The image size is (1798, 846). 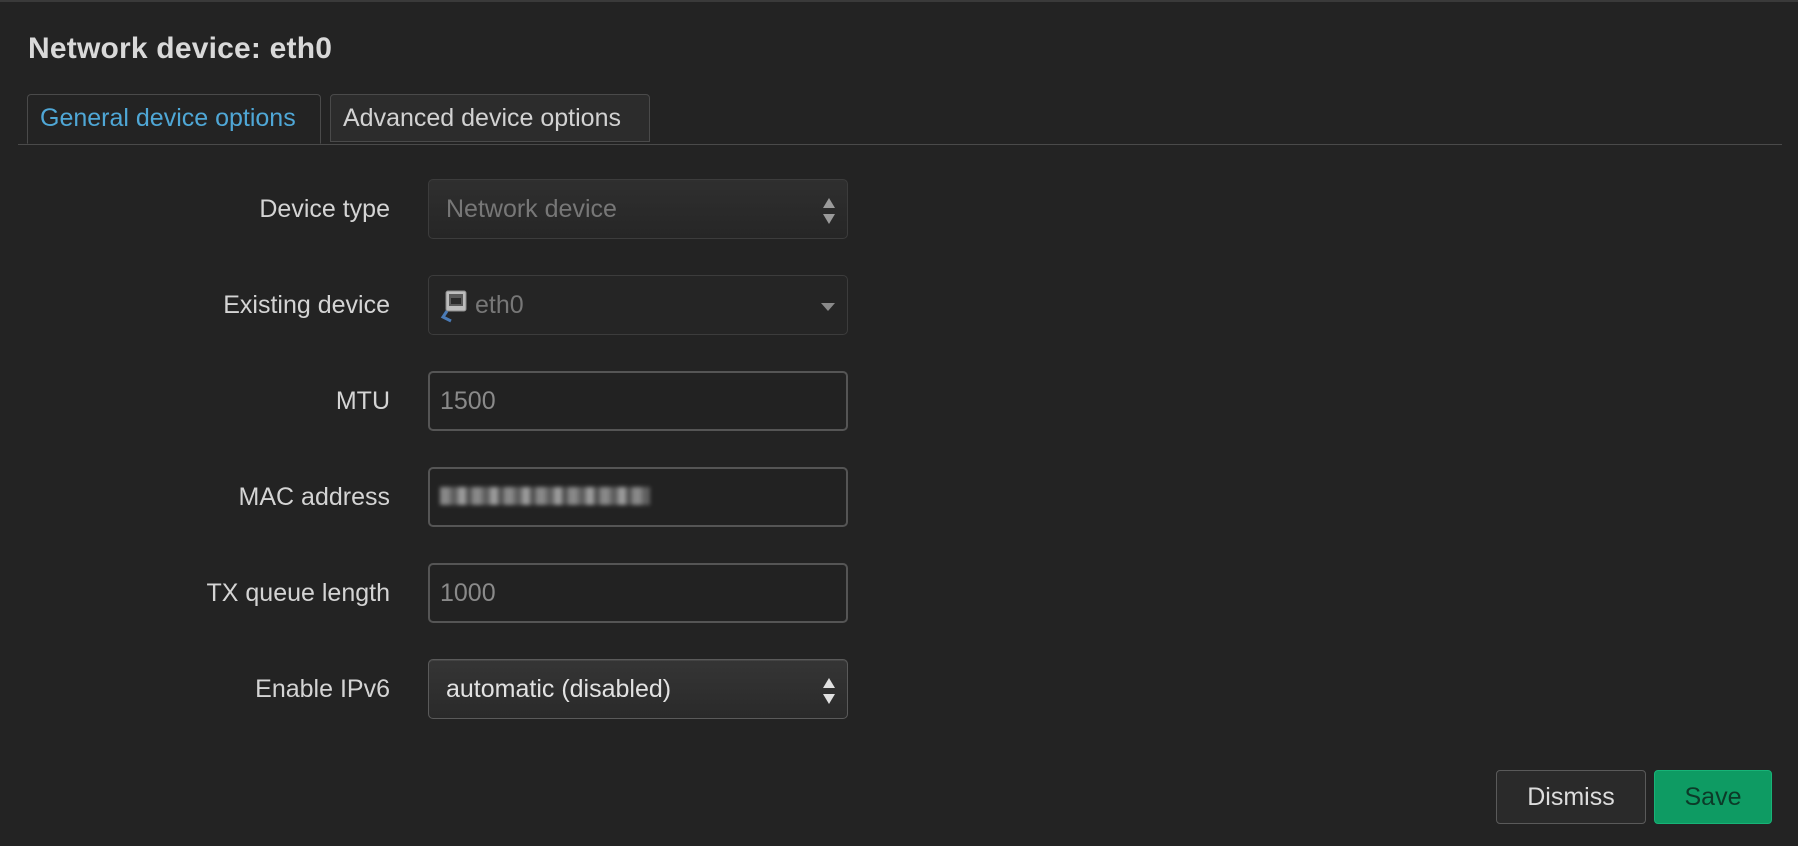 I want to click on enable-ipv6-value: automatic (disabled), so click(x=559, y=689).